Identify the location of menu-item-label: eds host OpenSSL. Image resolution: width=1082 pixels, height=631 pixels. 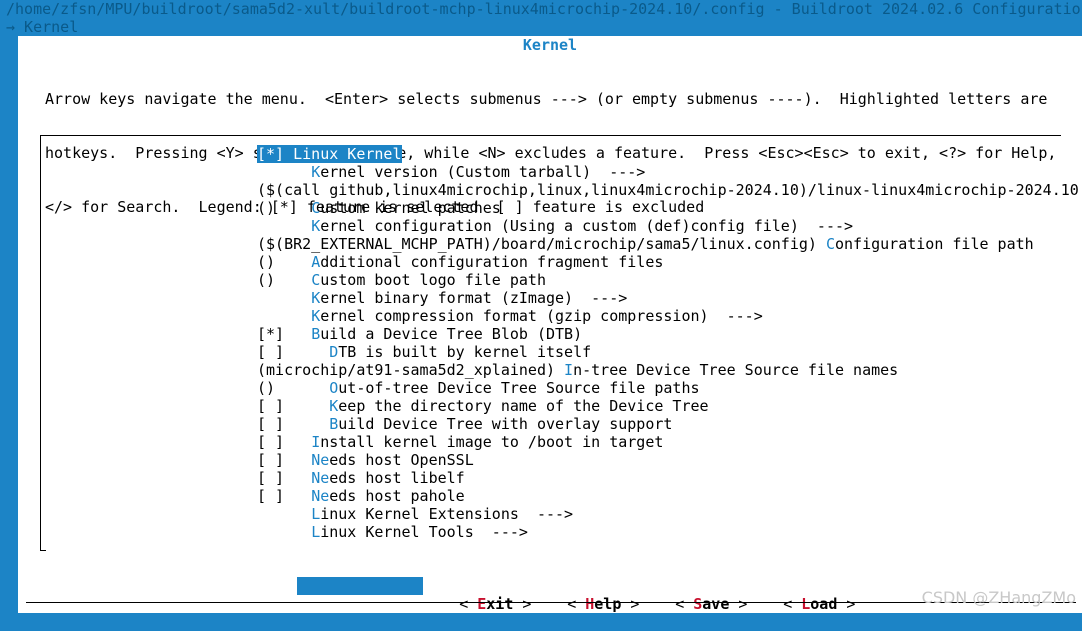
(401, 460).